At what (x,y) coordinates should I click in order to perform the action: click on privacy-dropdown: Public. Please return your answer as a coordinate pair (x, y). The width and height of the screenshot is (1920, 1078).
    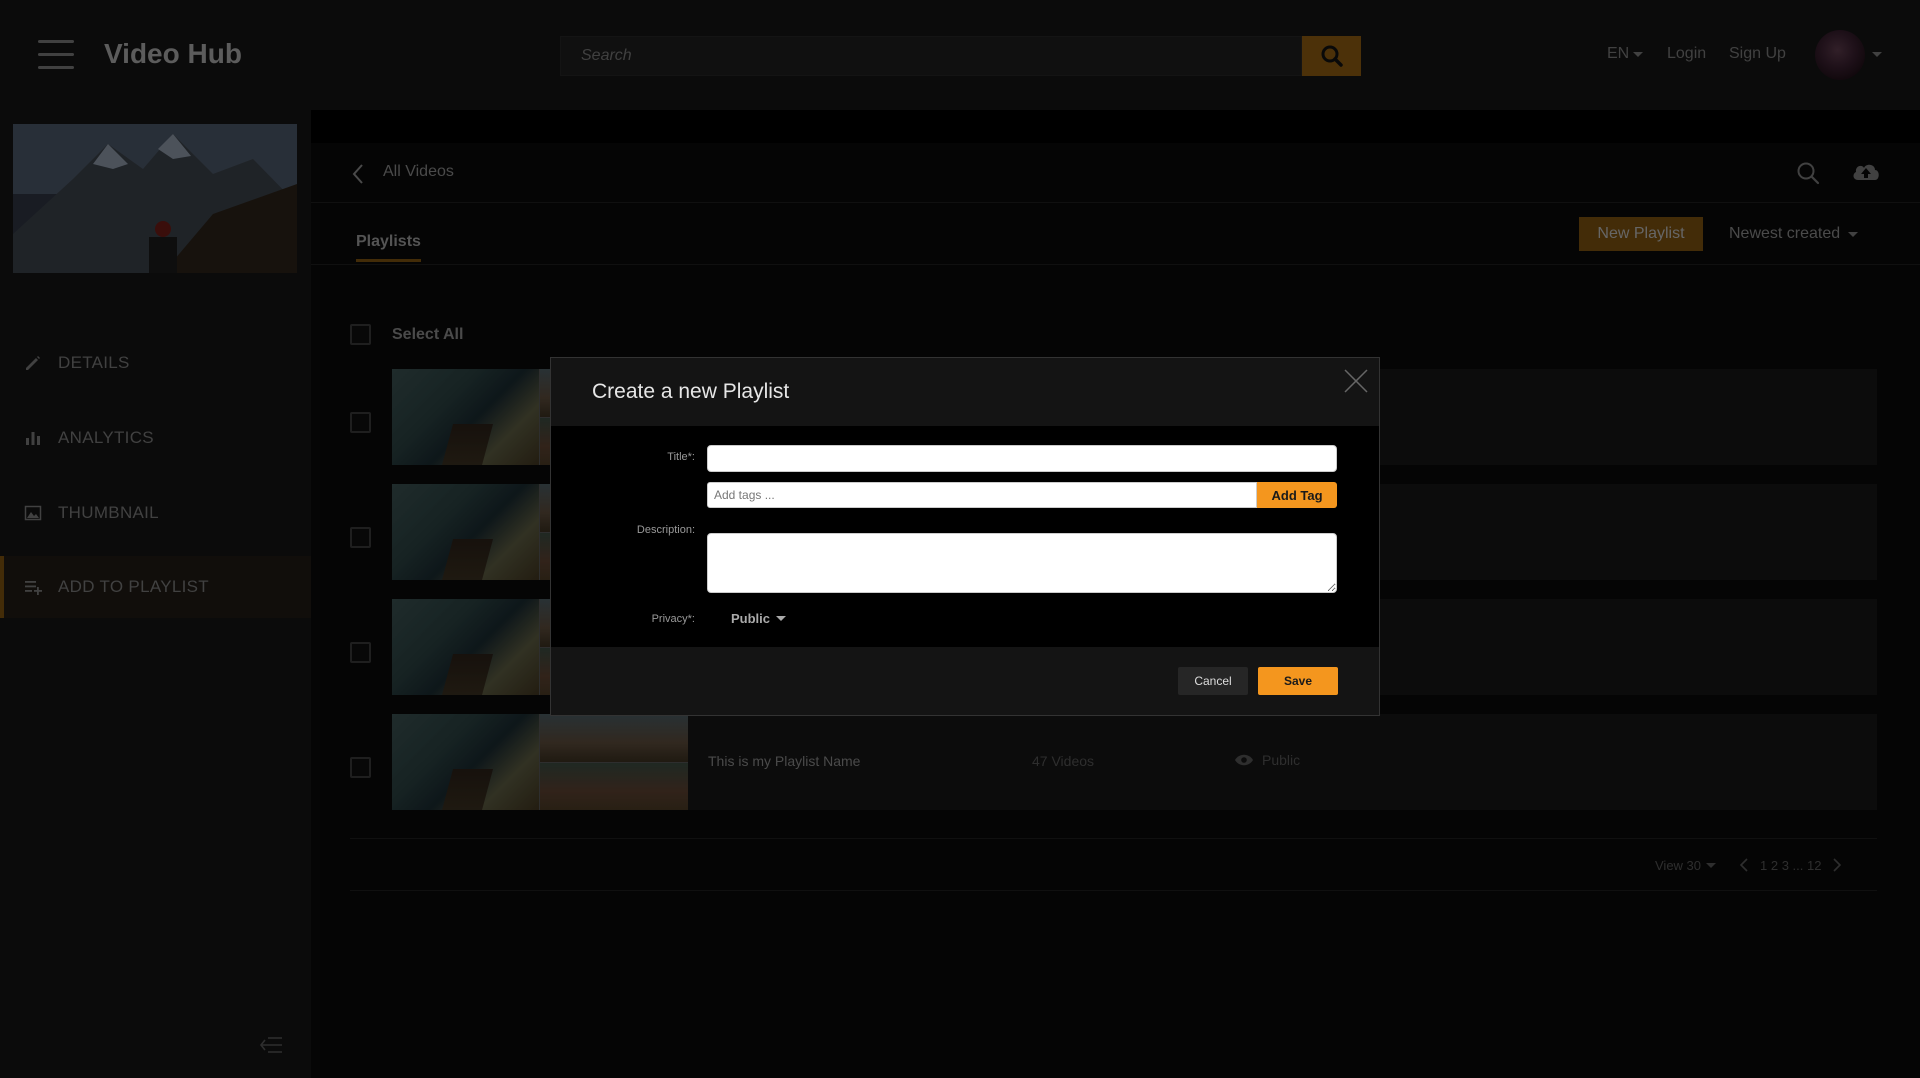
    Looking at the image, I should click on (759, 618).